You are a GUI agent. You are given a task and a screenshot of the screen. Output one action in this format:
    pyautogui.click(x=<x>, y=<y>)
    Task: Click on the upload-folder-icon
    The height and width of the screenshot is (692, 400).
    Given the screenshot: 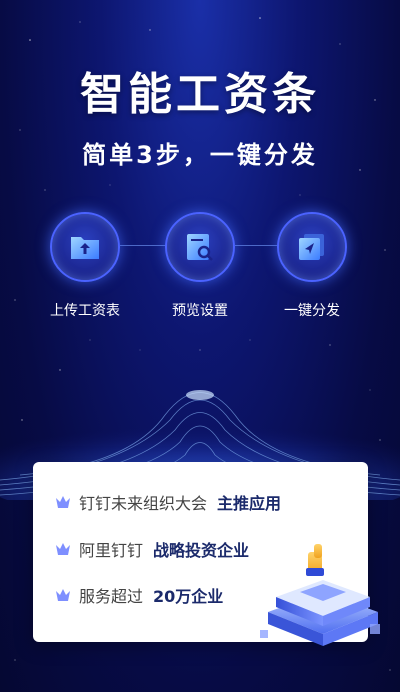 What is the action you would take?
    pyautogui.click(x=85, y=248)
    